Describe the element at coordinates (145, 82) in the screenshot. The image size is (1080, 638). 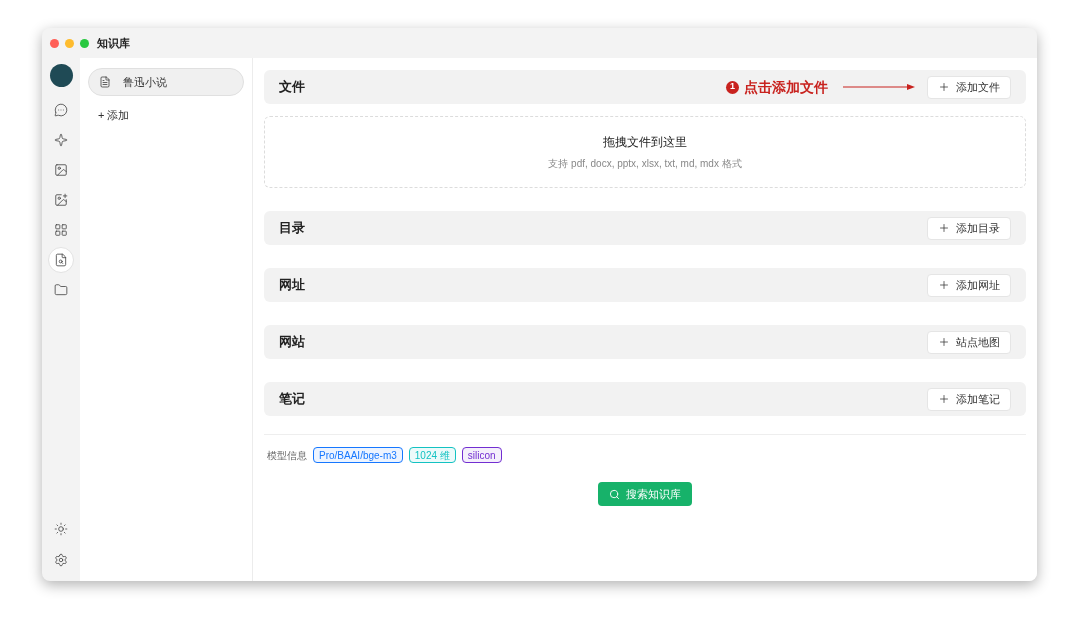
I see `knowledge-base-name: 鲁迅小说` at that location.